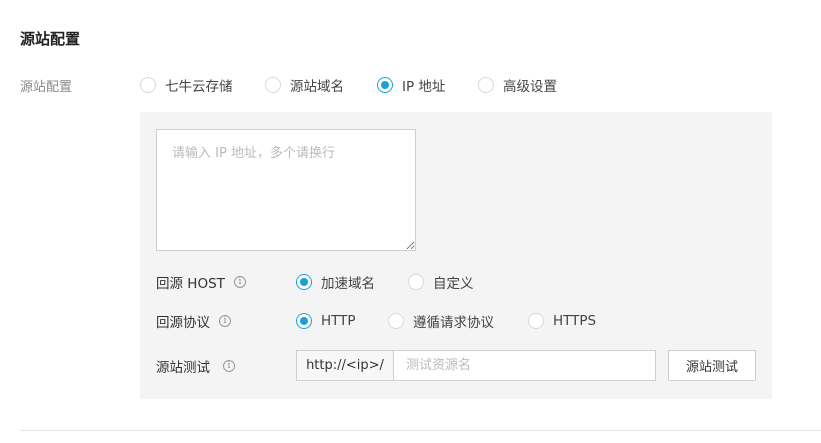 The image size is (821, 443). Describe the element at coordinates (183, 323) in the screenshot. I see `protocol-label: 回源协议` at that location.